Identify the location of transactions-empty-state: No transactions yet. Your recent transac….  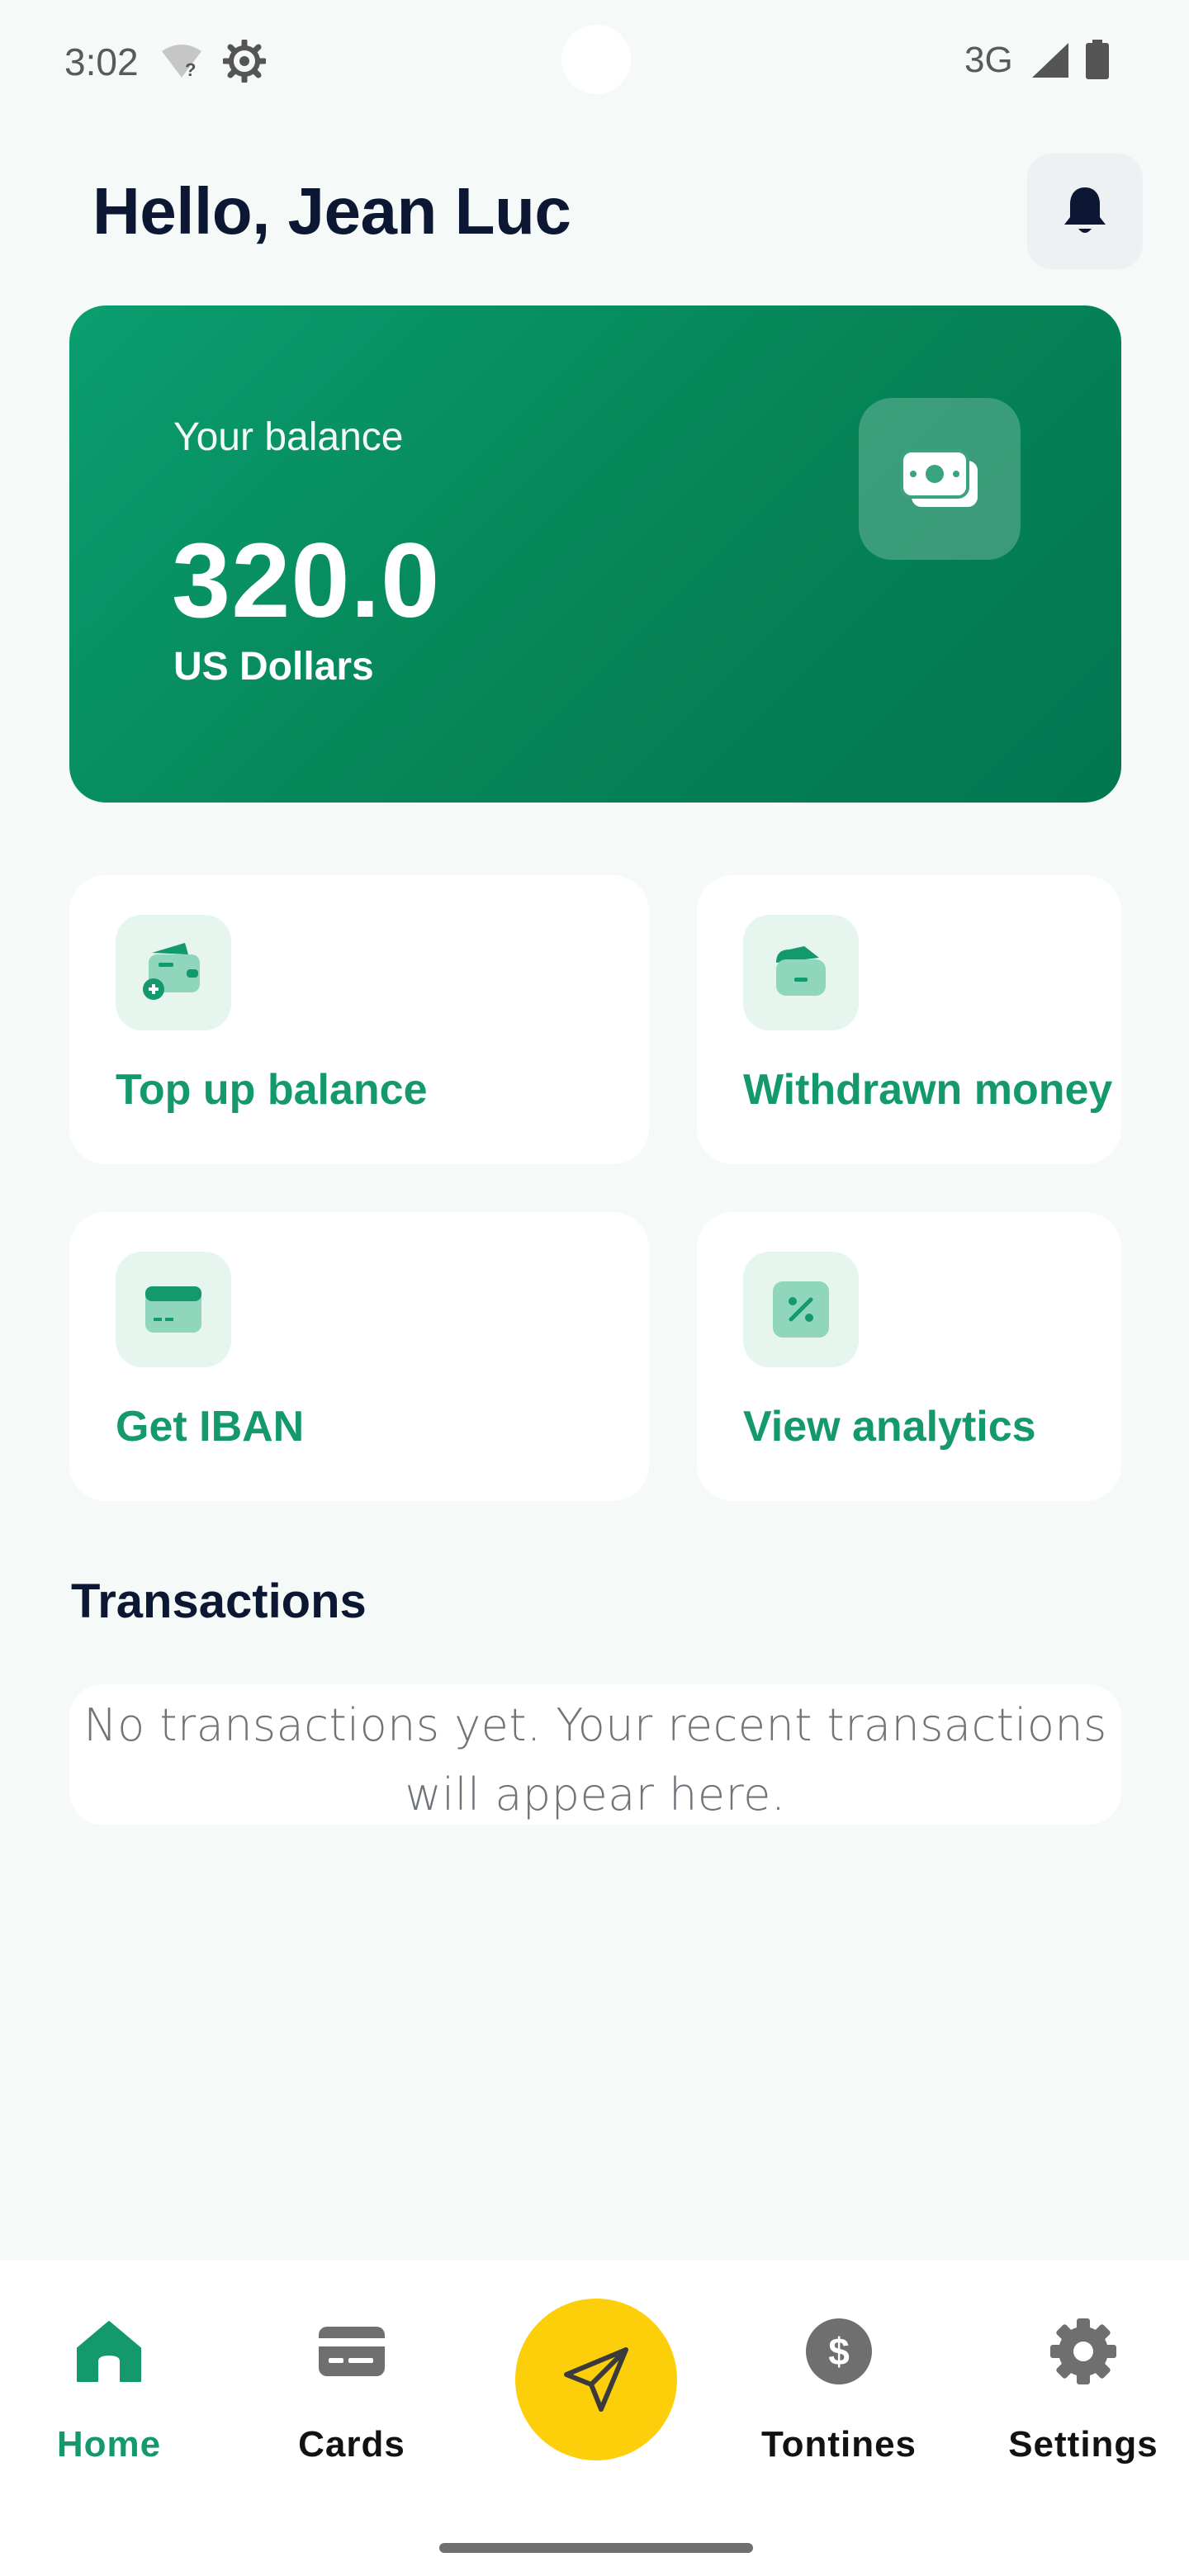
(595, 1754).